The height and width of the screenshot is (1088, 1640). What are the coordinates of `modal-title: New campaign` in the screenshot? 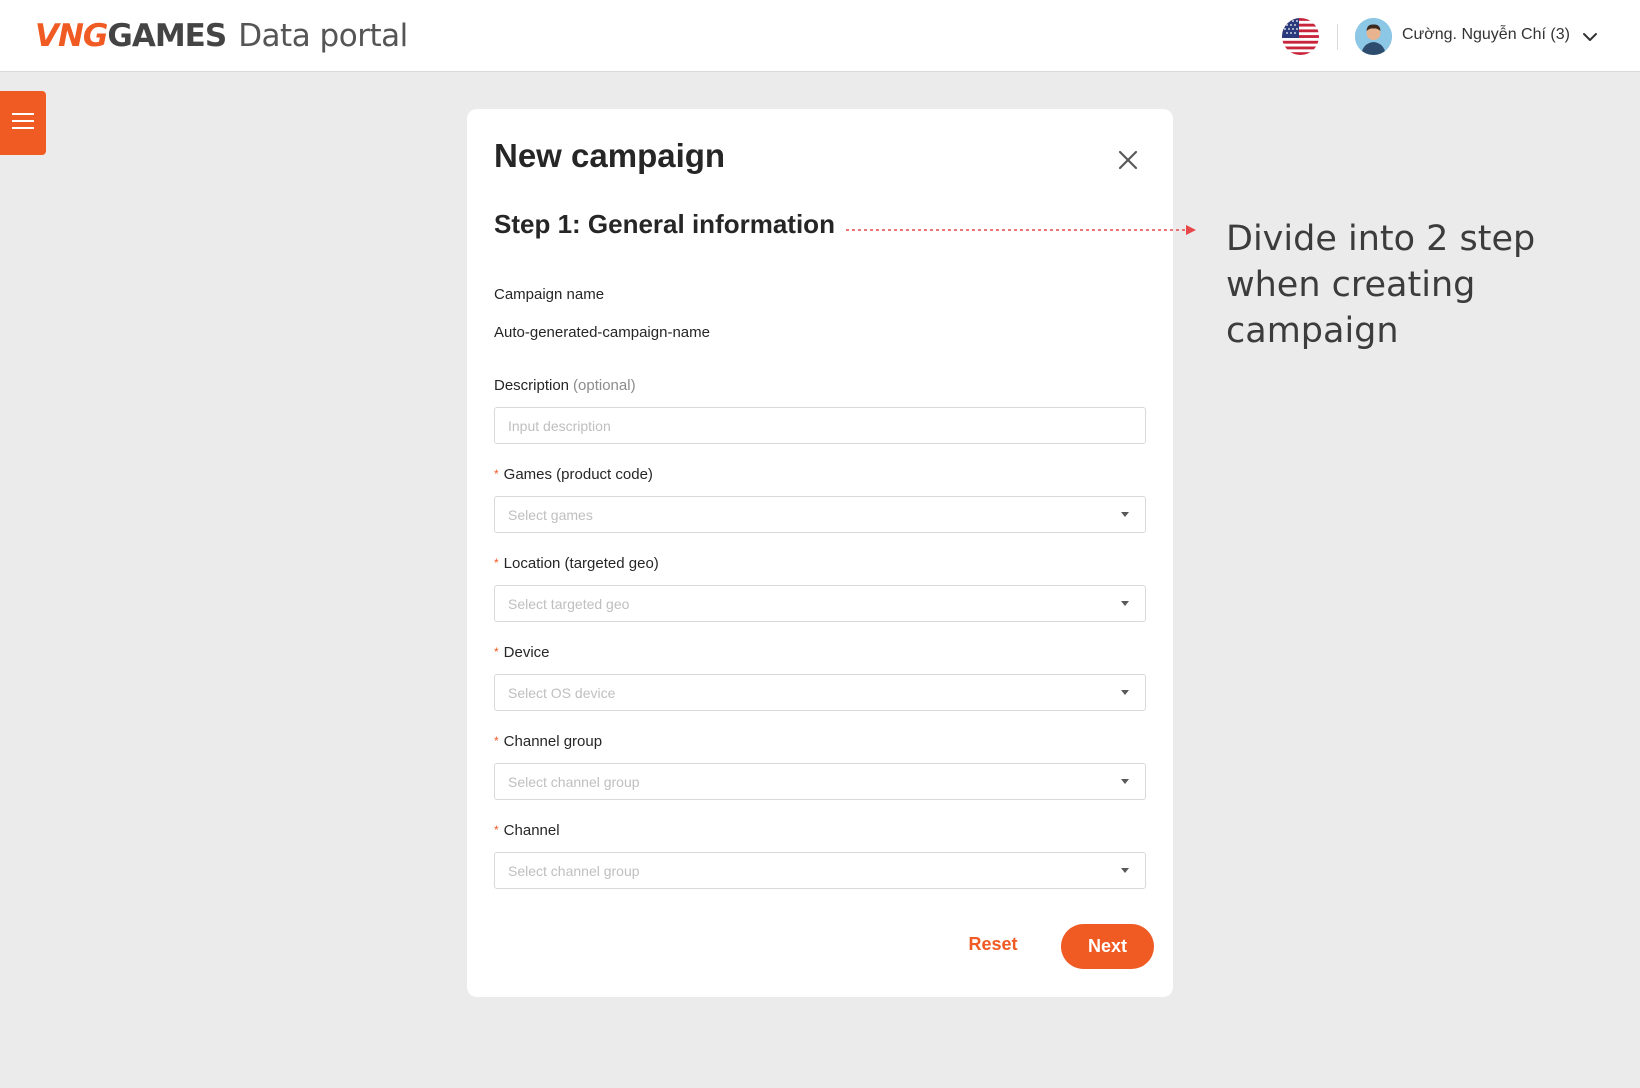 It's located at (610, 155).